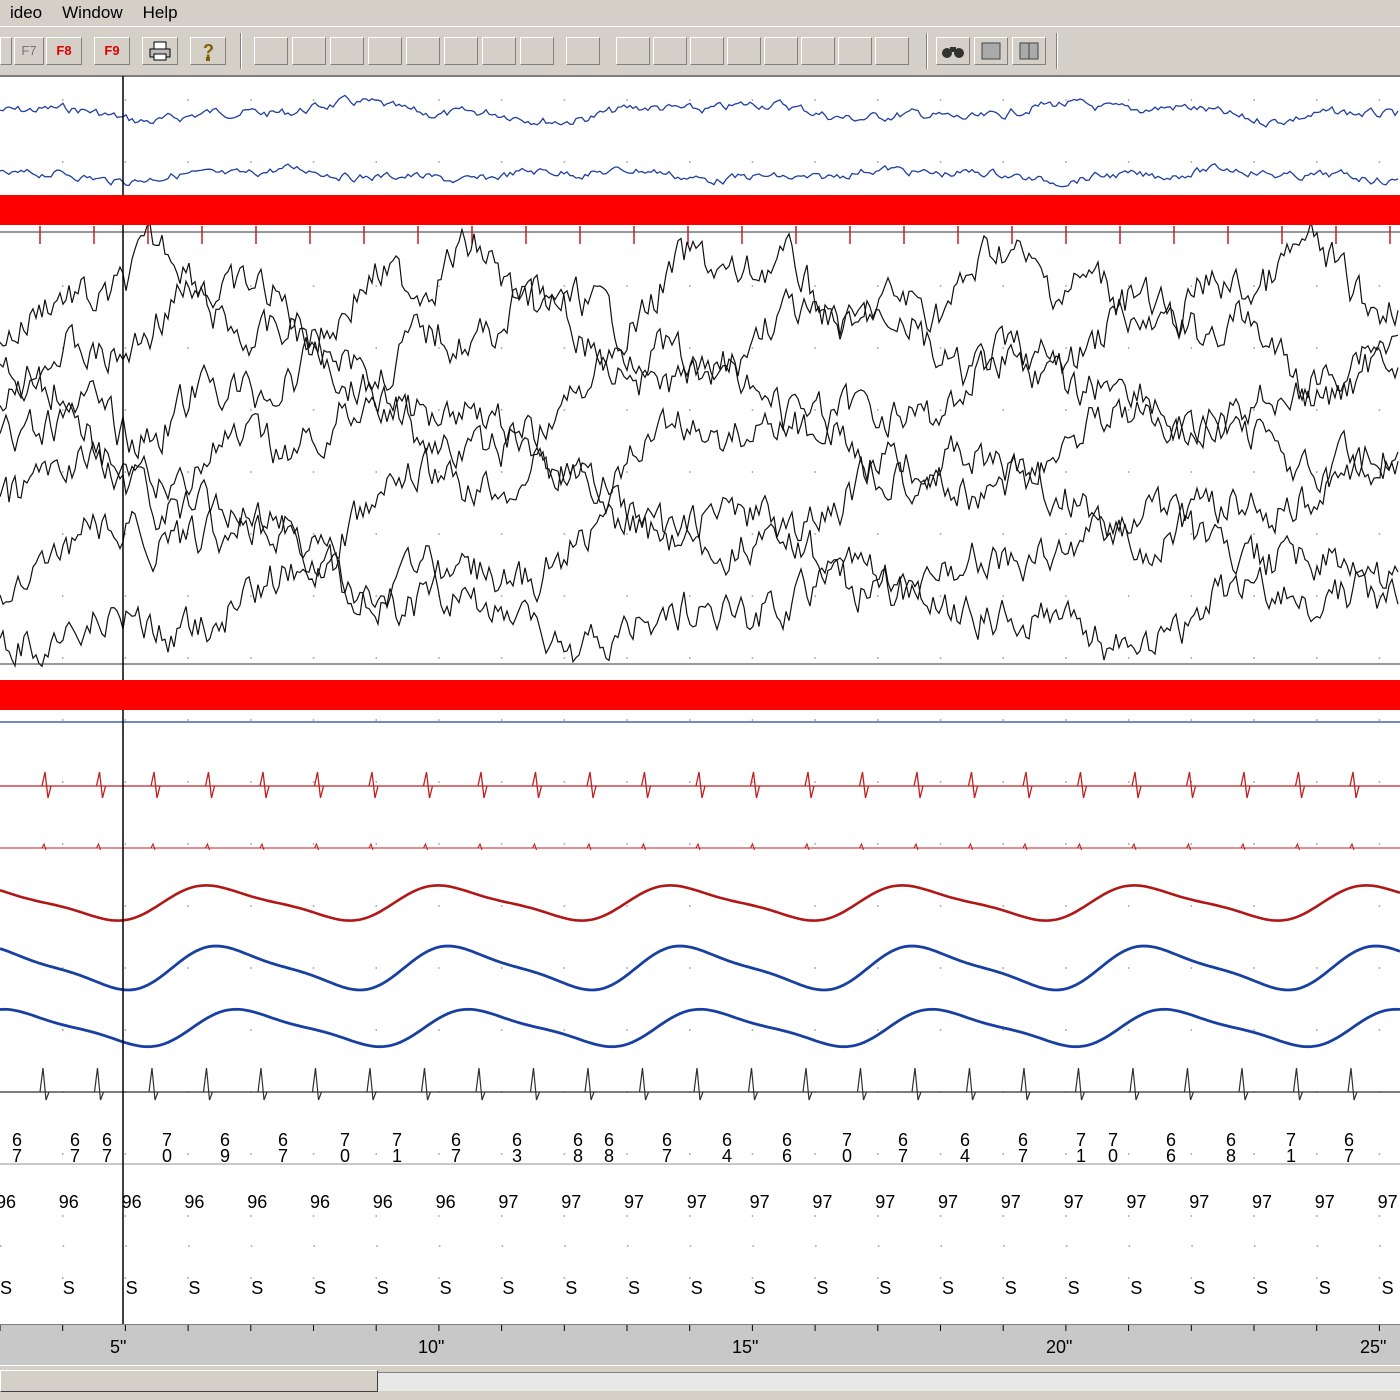  What do you see at coordinates (64, 51) in the screenshot?
I see `f8-button: F8` at bounding box center [64, 51].